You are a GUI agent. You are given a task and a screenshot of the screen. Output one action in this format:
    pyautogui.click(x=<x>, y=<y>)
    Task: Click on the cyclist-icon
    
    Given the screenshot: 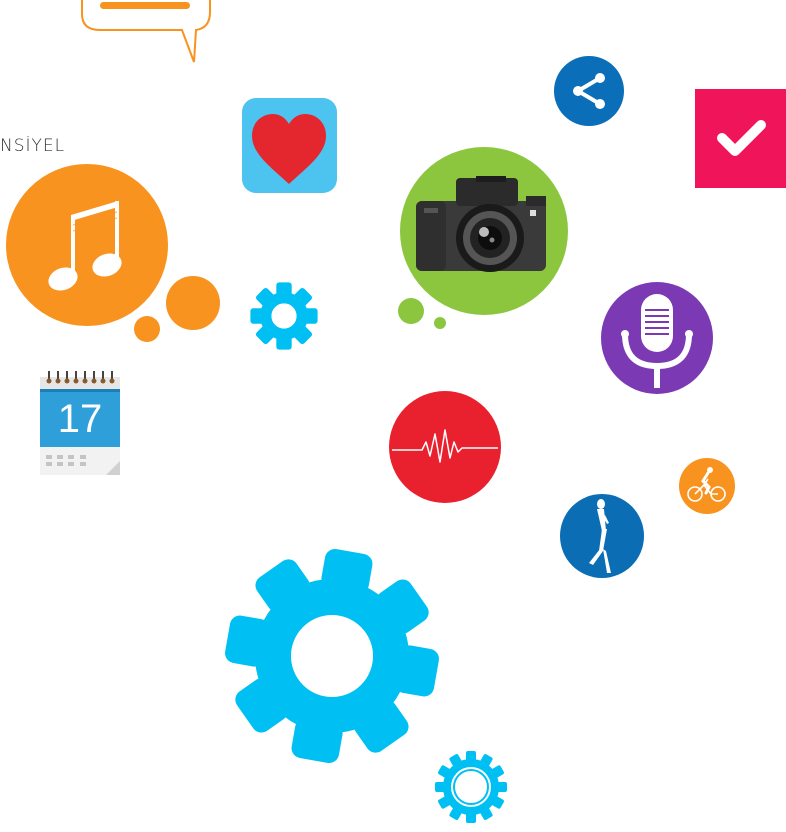 What is the action you would take?
    pyautogui.click(x=707, y=486)
    